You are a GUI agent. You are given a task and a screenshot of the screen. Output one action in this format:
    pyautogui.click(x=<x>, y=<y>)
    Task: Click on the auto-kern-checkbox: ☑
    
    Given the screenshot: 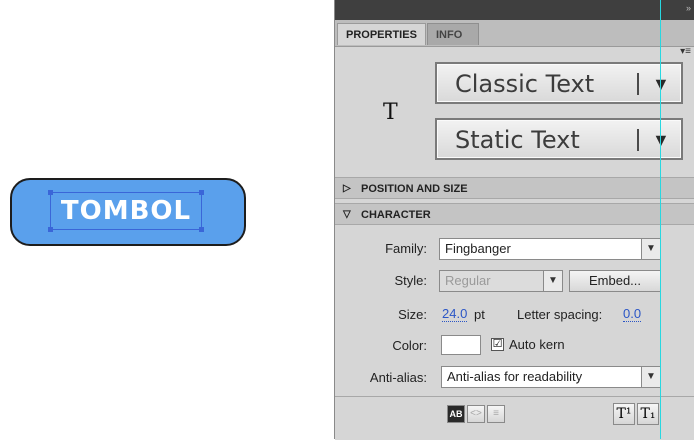 What is the action you would take?
    pyautogui.click(x=497, y=344)
    